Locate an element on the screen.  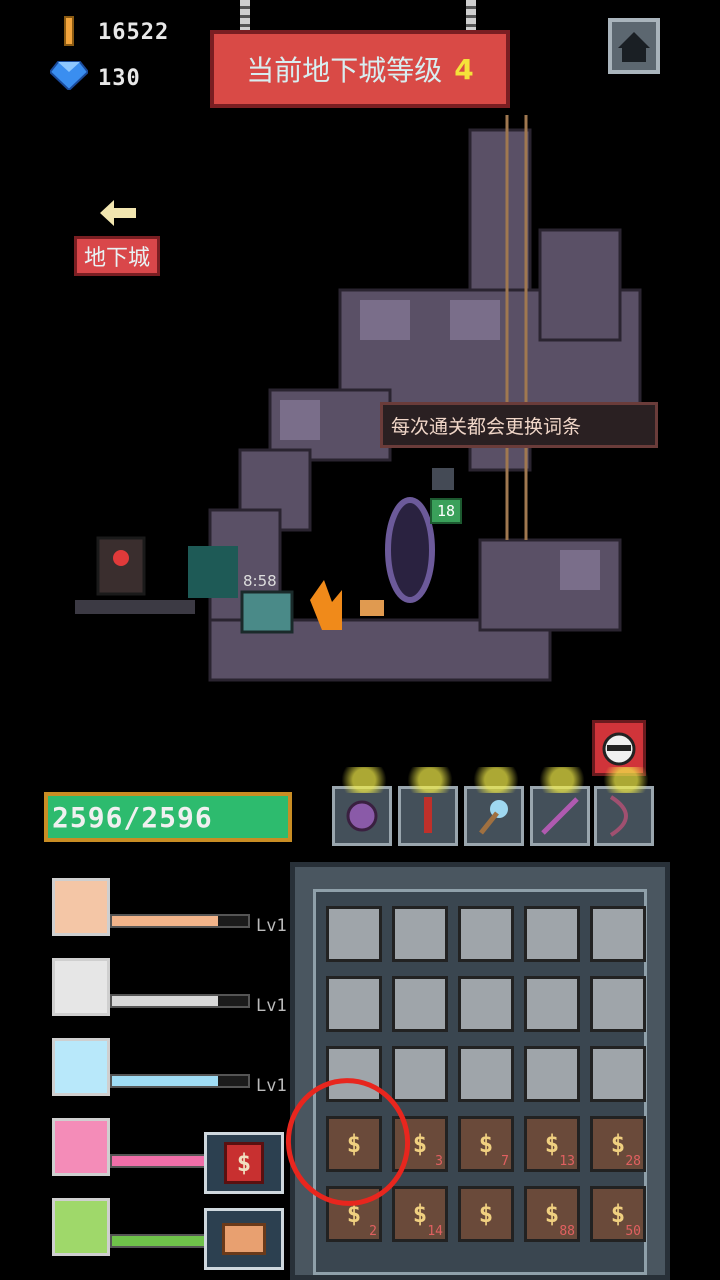
equip-slot-staff is located at coordinates (496, 806).